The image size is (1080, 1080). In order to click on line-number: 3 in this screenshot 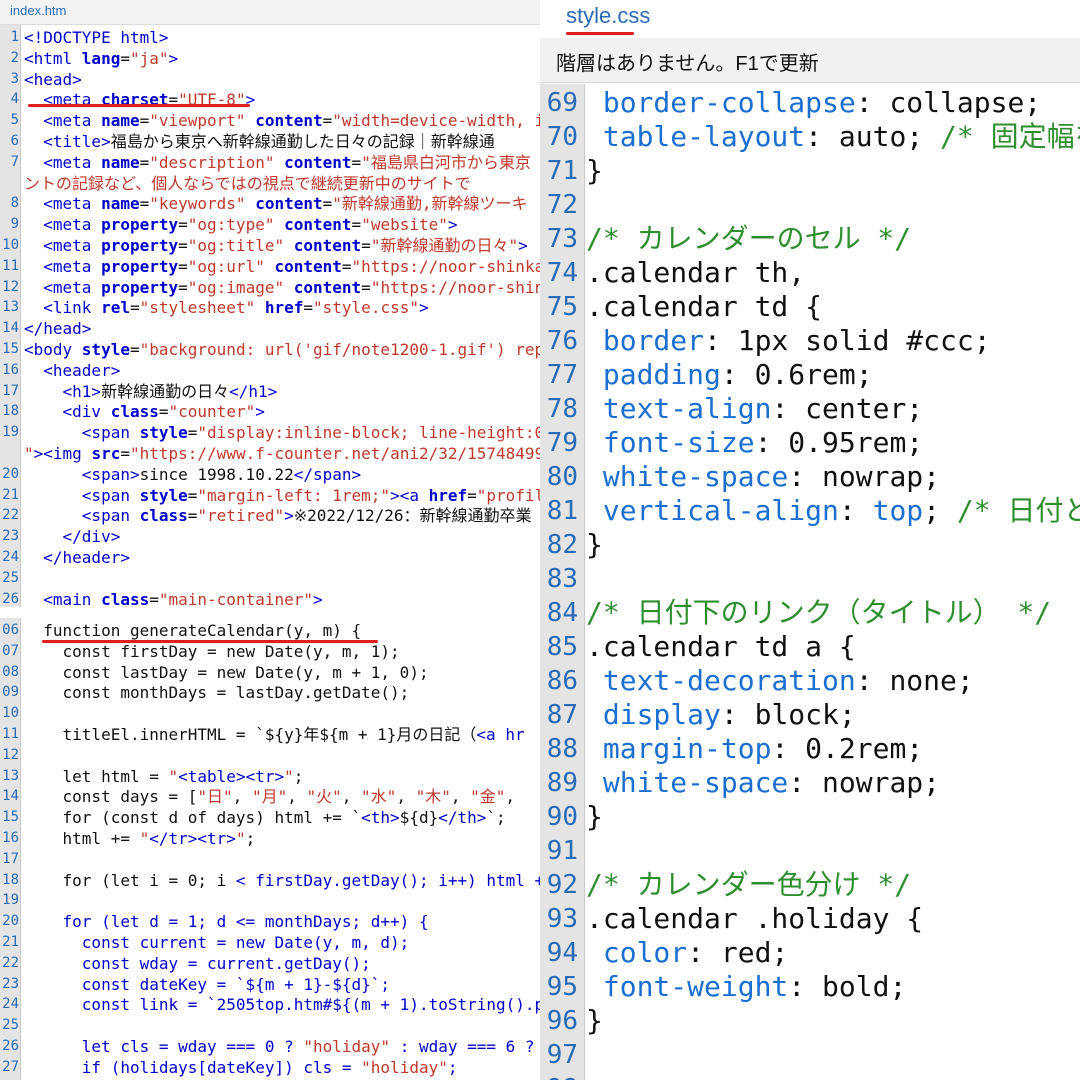, I will do `click(14, 78)`.